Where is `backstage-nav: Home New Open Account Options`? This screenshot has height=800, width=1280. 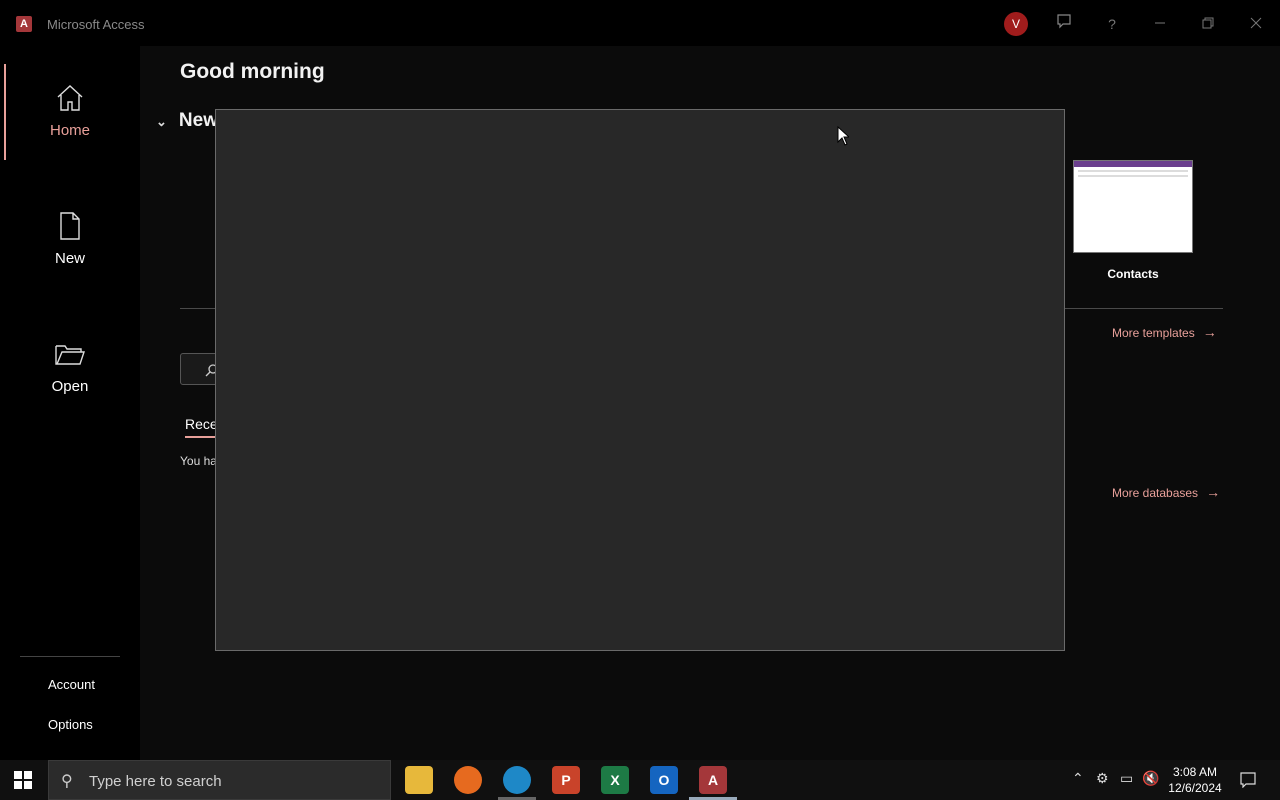 backstage-nav: Home New Open Account Options is located at coordinates (70, 403).